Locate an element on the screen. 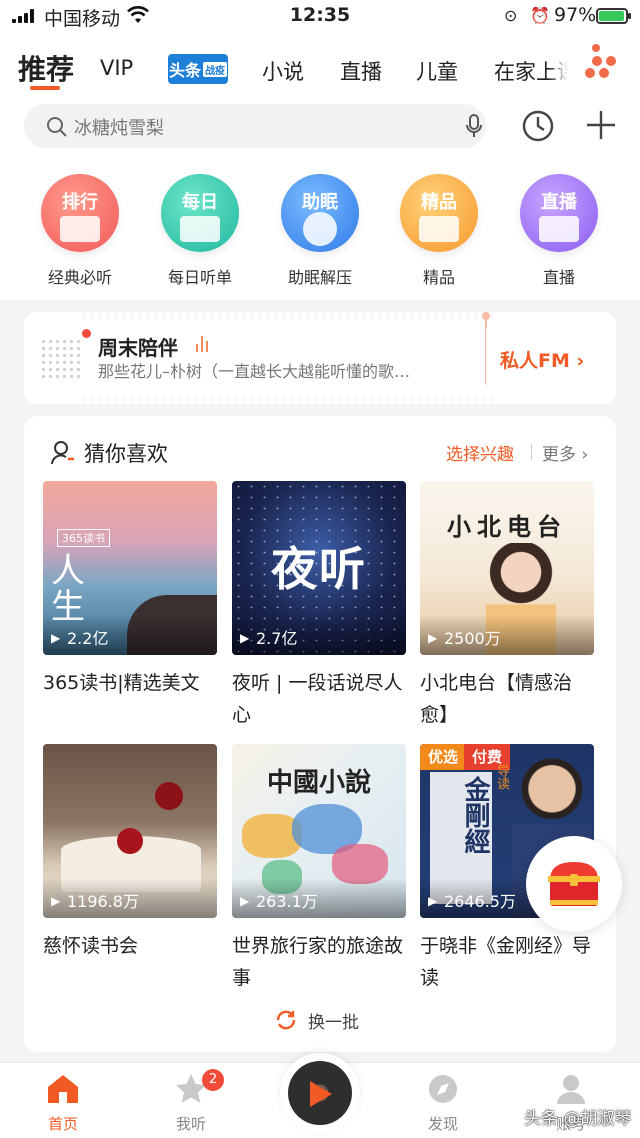  play-count: 263.1万 is located at coordinates (287, 901).